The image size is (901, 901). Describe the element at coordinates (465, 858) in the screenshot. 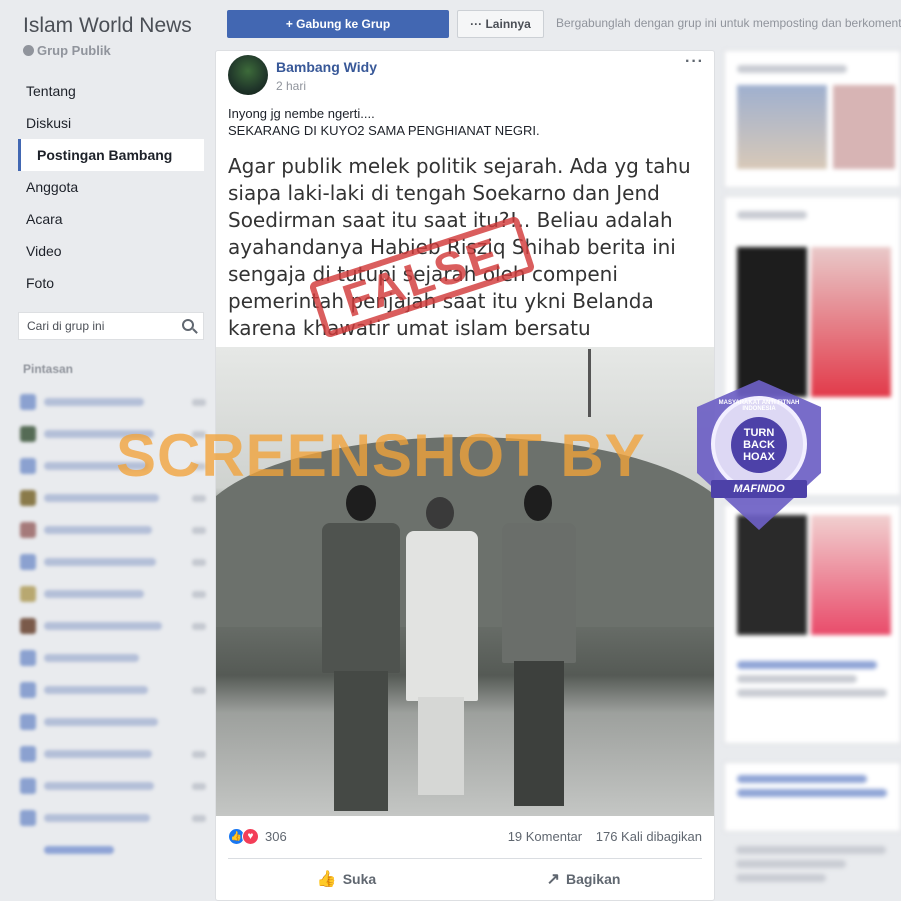

I see `divider` at that location.